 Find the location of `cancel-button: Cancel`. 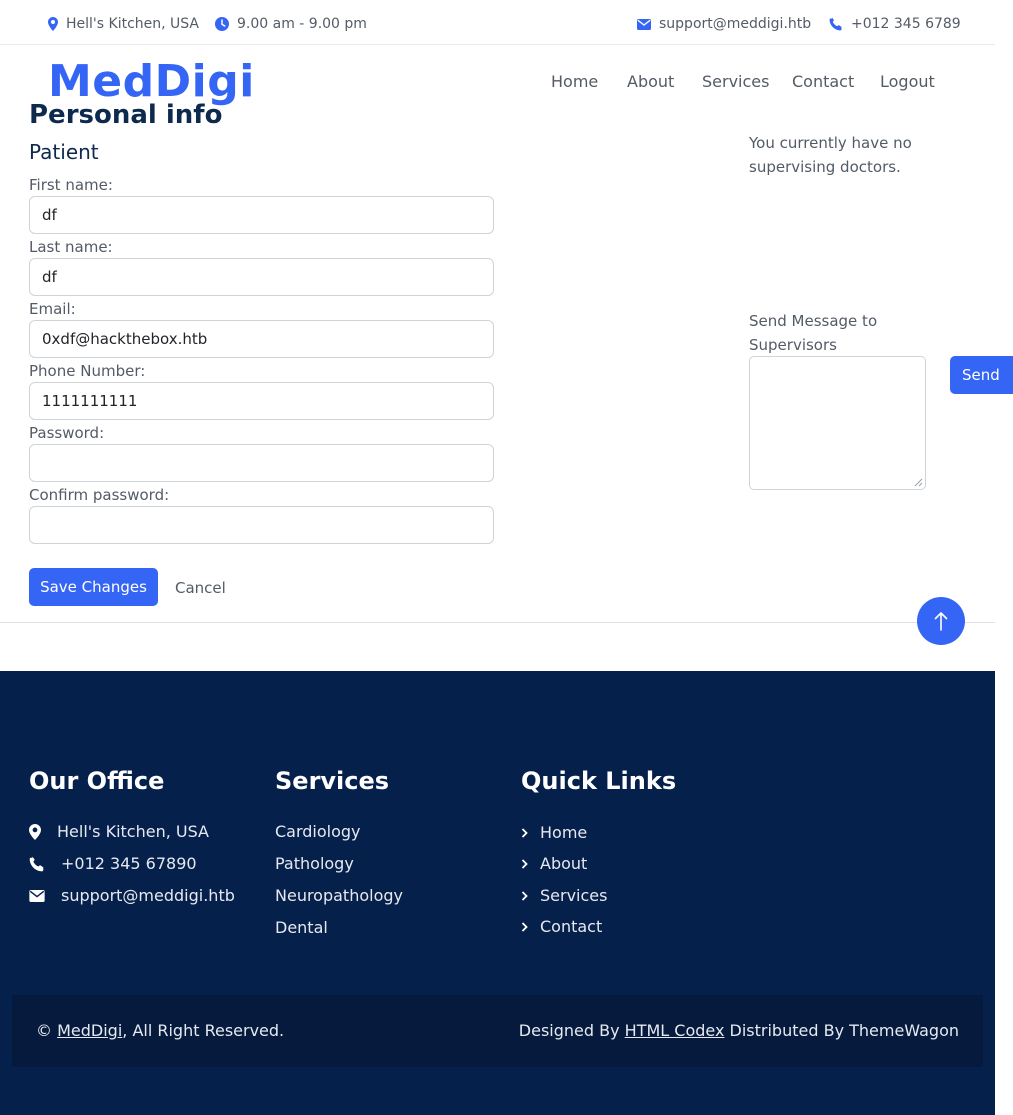

cancel-button: Cancel is located at coordinates (200, 588).